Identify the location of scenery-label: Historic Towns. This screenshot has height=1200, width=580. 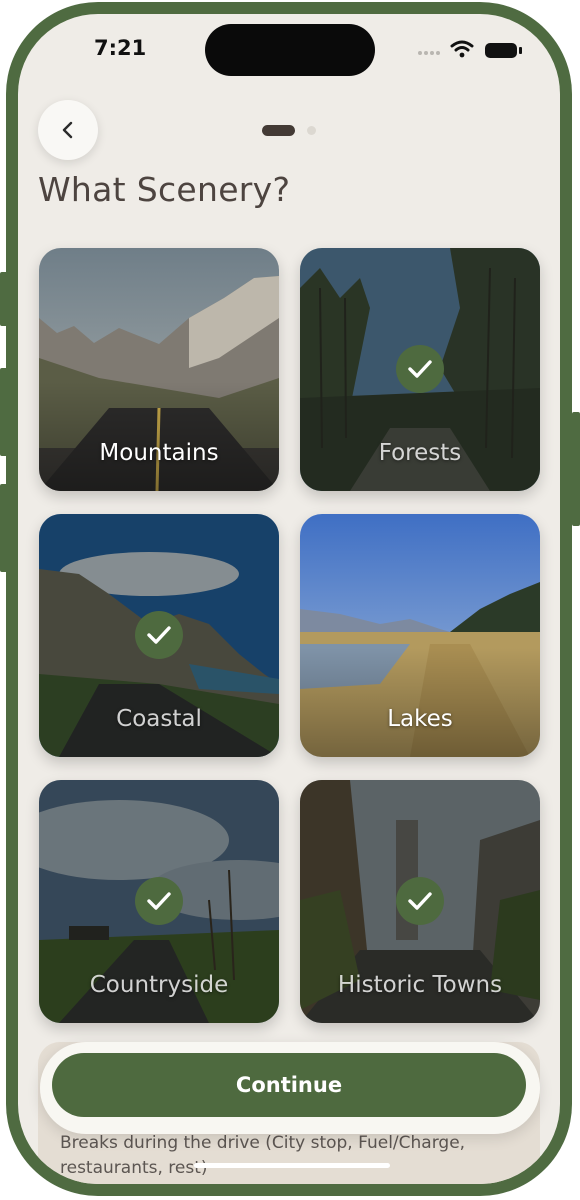
(420, 985).